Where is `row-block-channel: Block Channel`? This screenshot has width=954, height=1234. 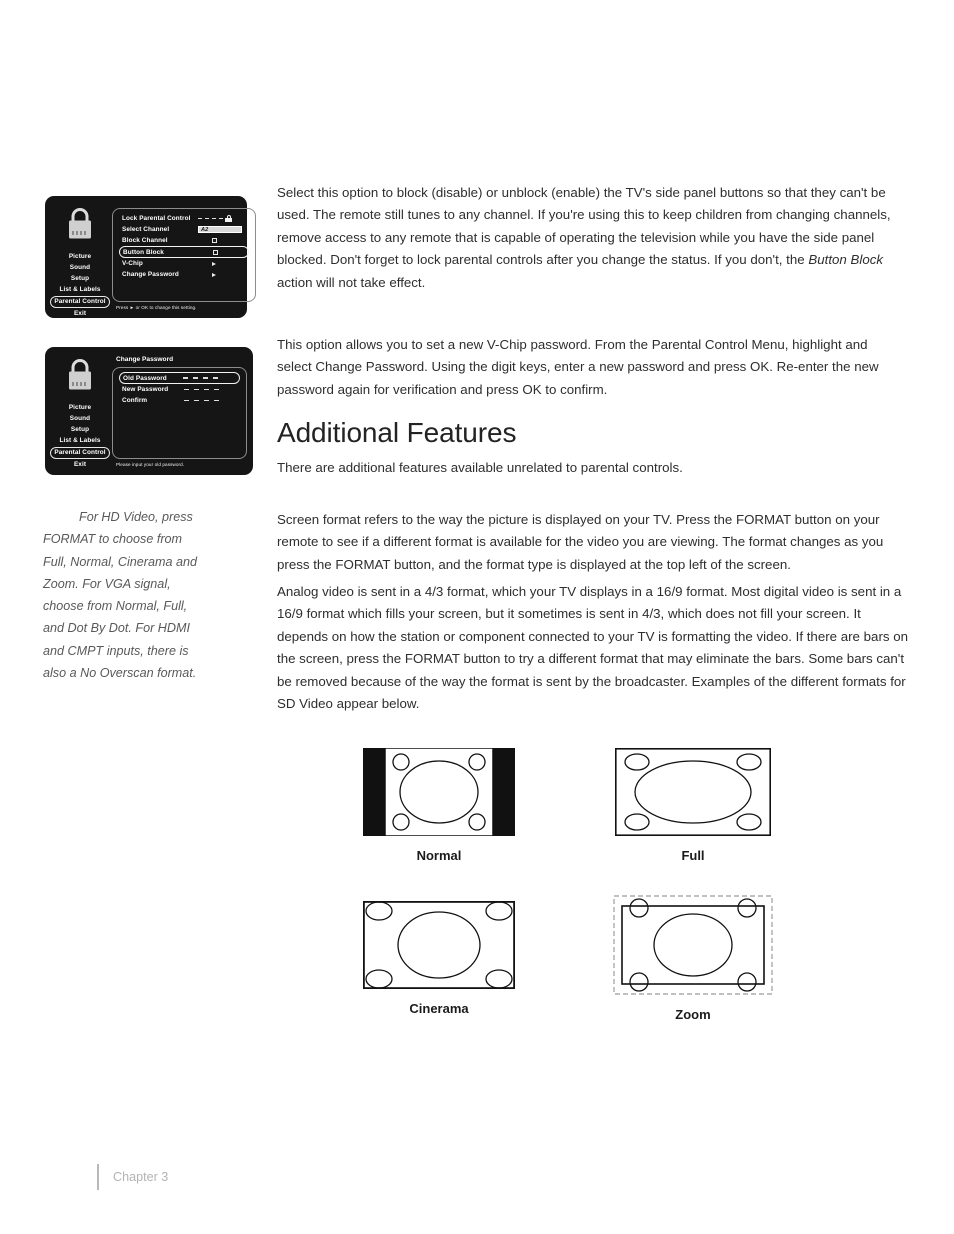 row-block-channel: Block Channel is located at coordinates (184, 240).